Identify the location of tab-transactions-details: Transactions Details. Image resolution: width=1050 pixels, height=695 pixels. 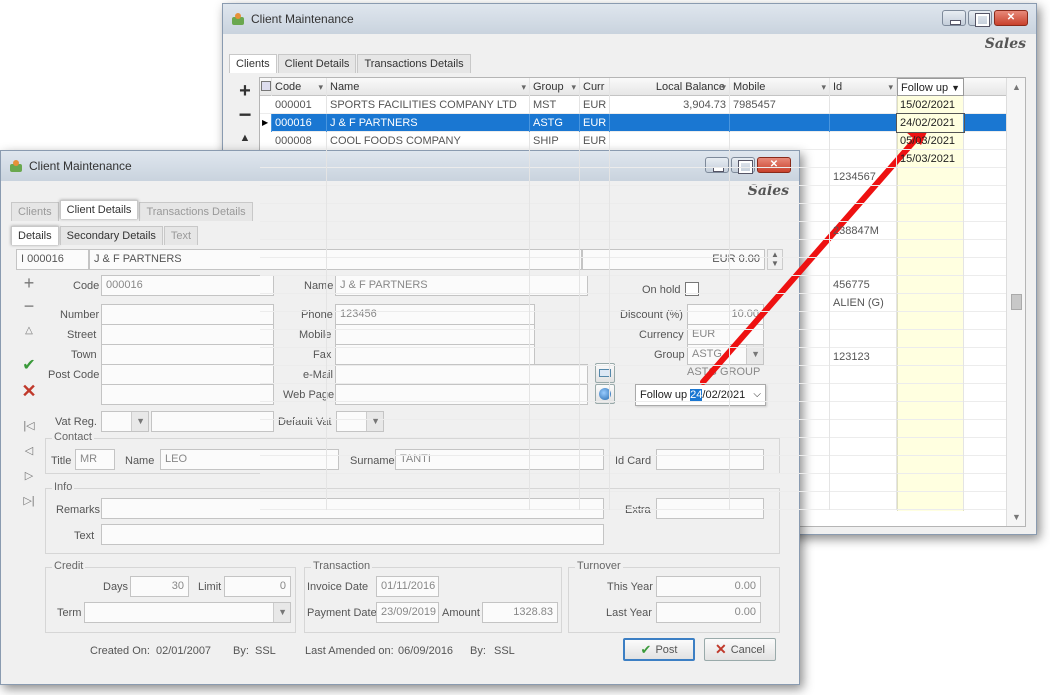
(414, 63).